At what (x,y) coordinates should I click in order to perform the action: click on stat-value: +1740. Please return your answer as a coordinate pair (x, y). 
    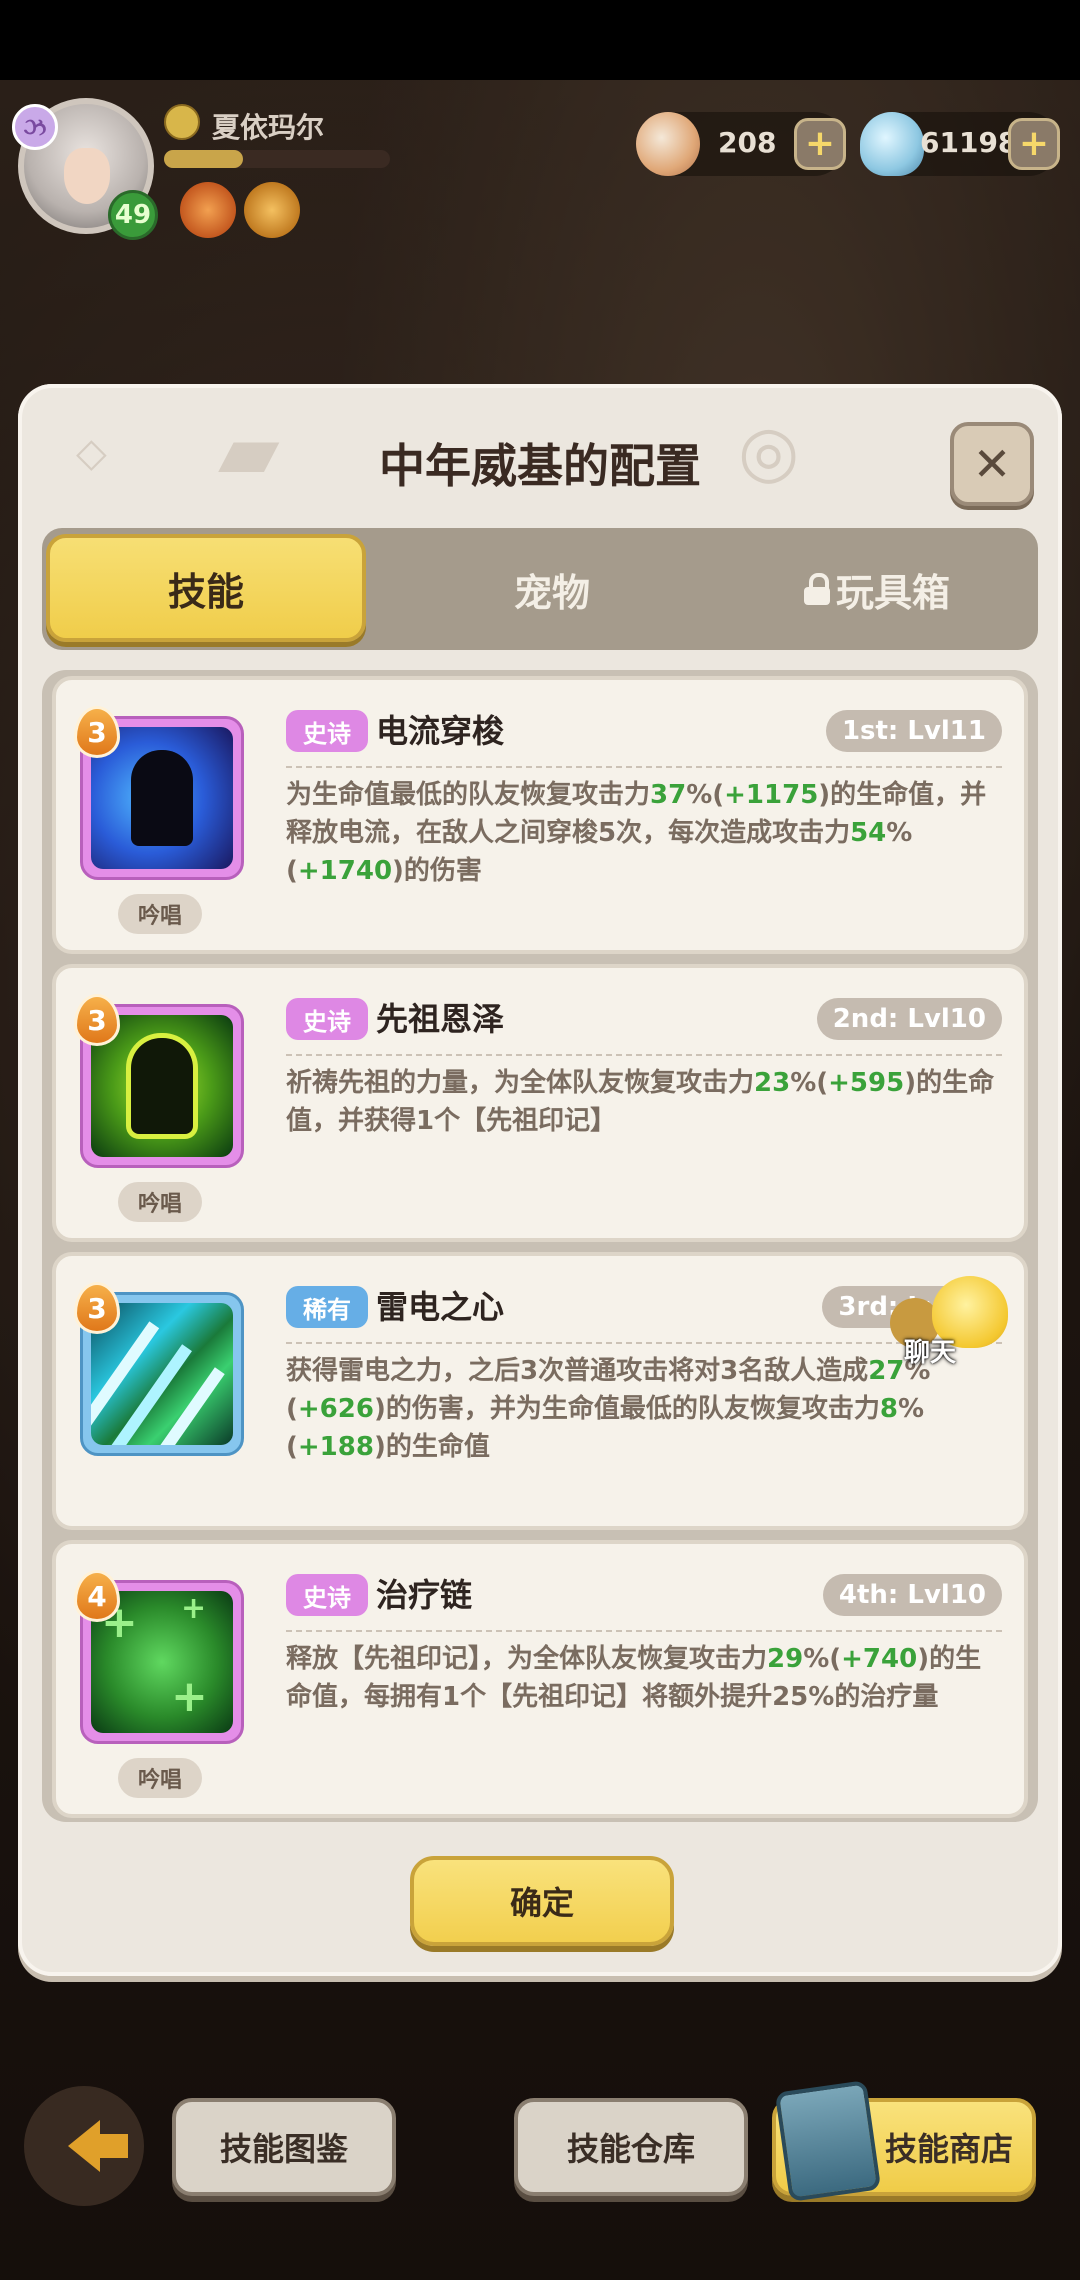
    Looking at the image, I should click on (345, 871).